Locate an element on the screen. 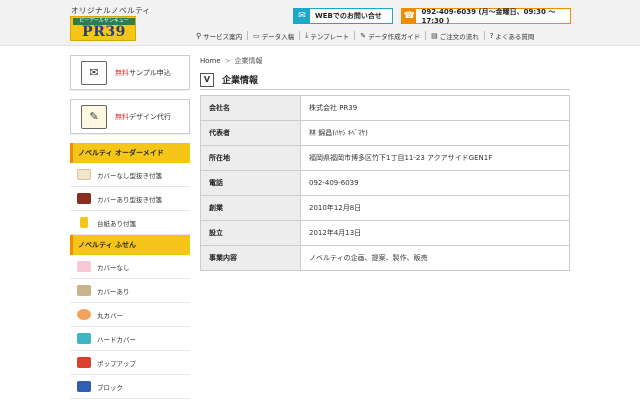 The width and height of the screenshot is (640, 400). table-row: 所在地 福岡県福岡市博多区竹下1丁目11-23 アクアサイドGEN1F is located at coordinates (385, 158).